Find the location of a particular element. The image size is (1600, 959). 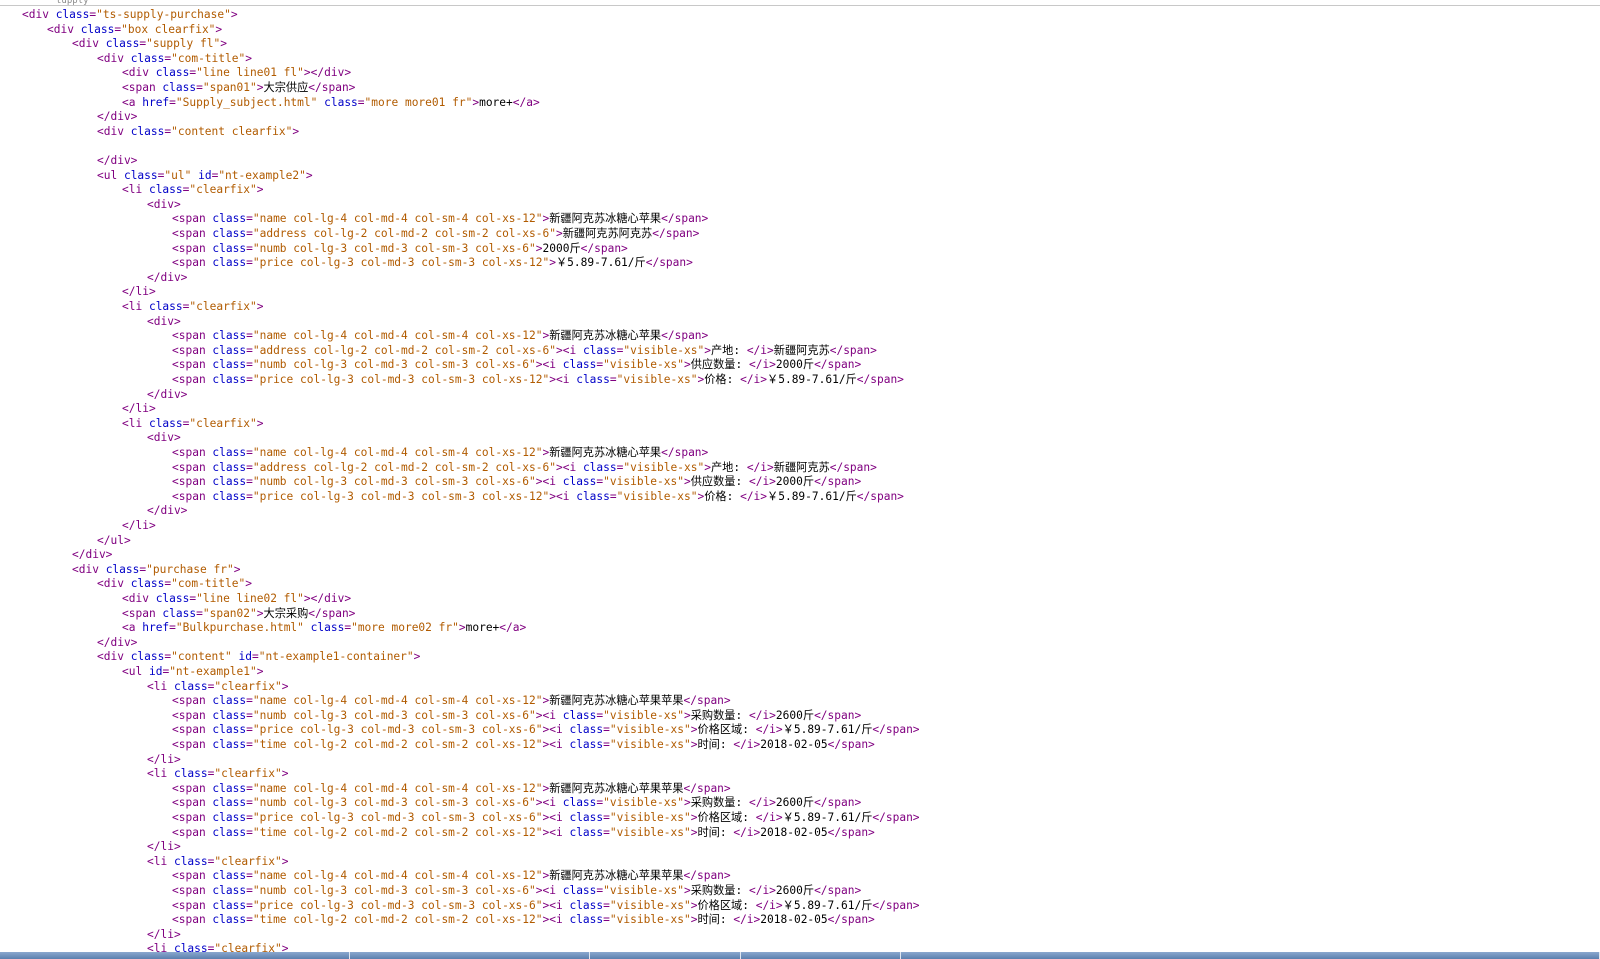

code-line: <div class="box clearfix"> is located at coordinates (134, 30).